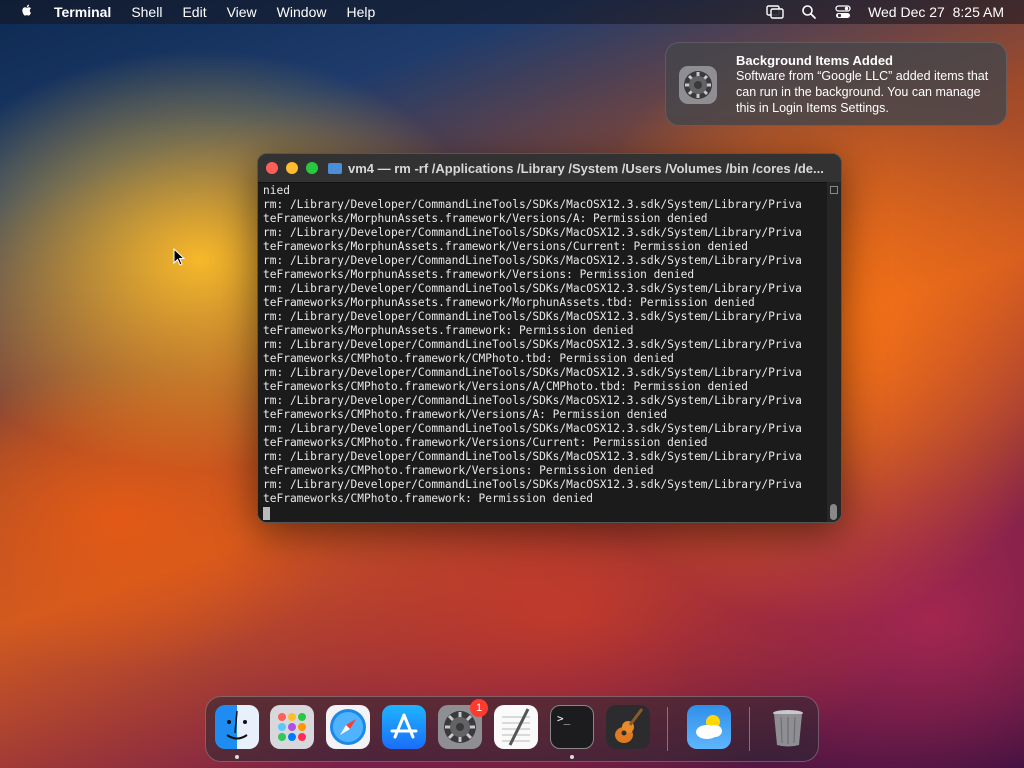 The image size is (1024, 768). What do you see at coordinates (833, 512) in the screenshot?
I see `scrollbar-thumb` at bounding box center [833, 512].